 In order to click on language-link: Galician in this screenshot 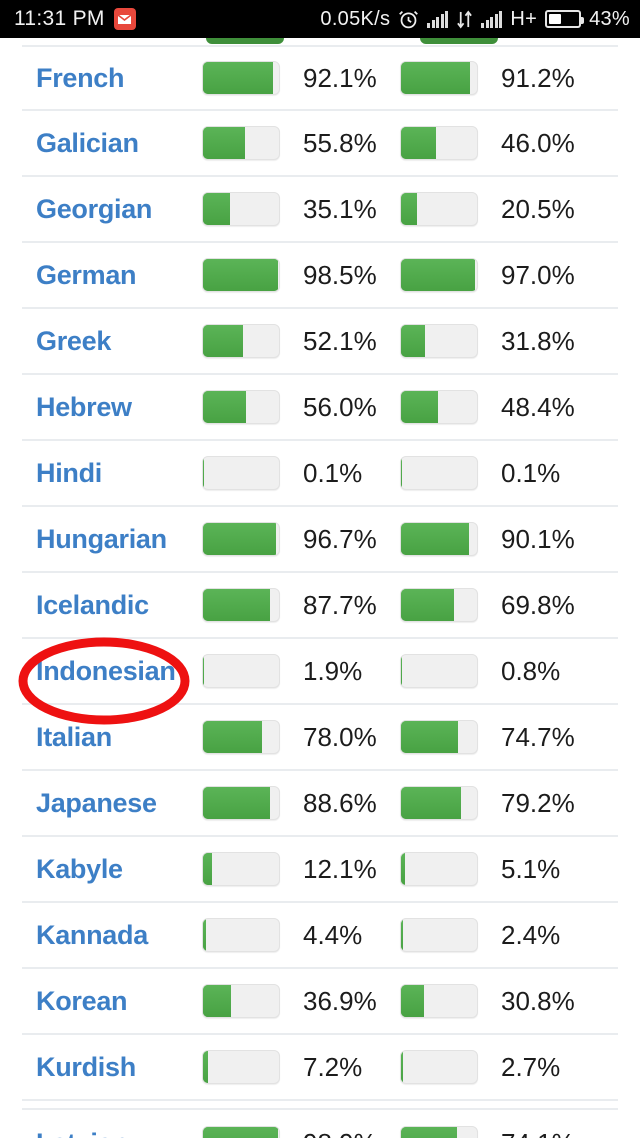, I will do `click(112, 143)`.